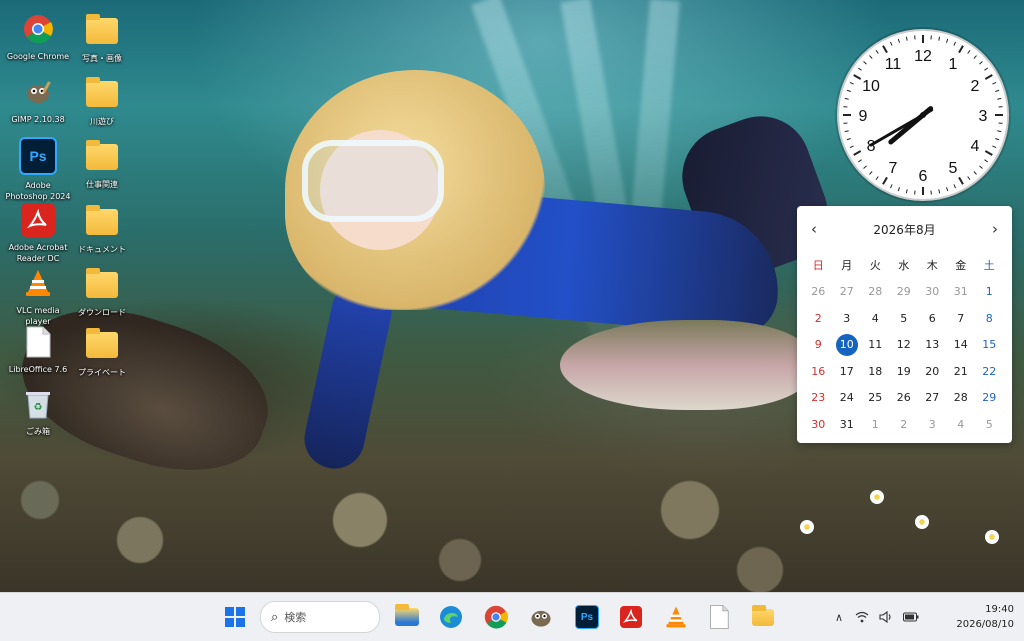 The height and width of the screenshot is (641, 1024). What do you see at coordinates (818, 345) in the screenshot?
I see `calendar-day: 9` at bounding box center [818, 345].